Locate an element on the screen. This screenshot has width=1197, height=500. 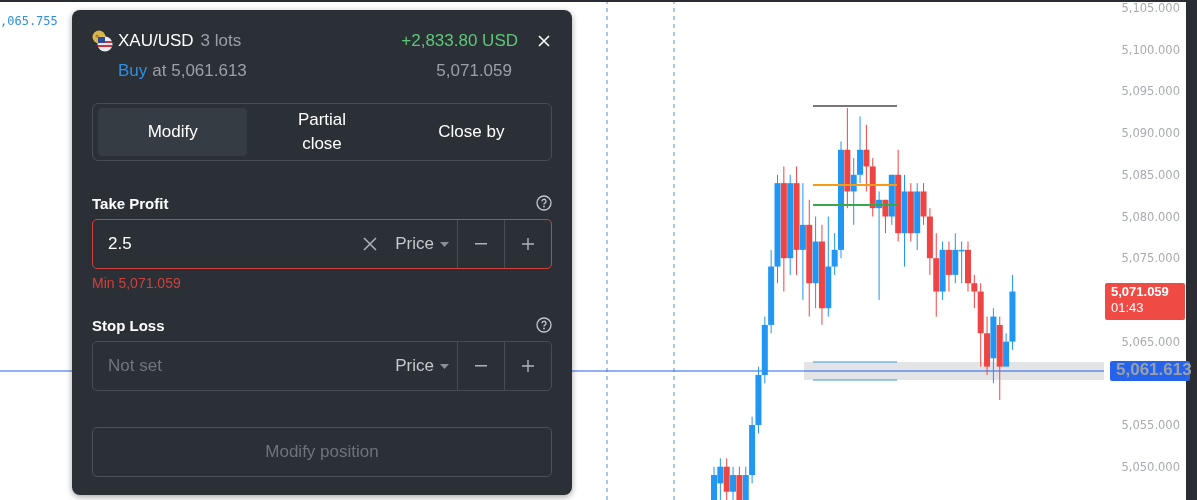
axis-label: 5,050.000 is located at coordinates (1150, 466).